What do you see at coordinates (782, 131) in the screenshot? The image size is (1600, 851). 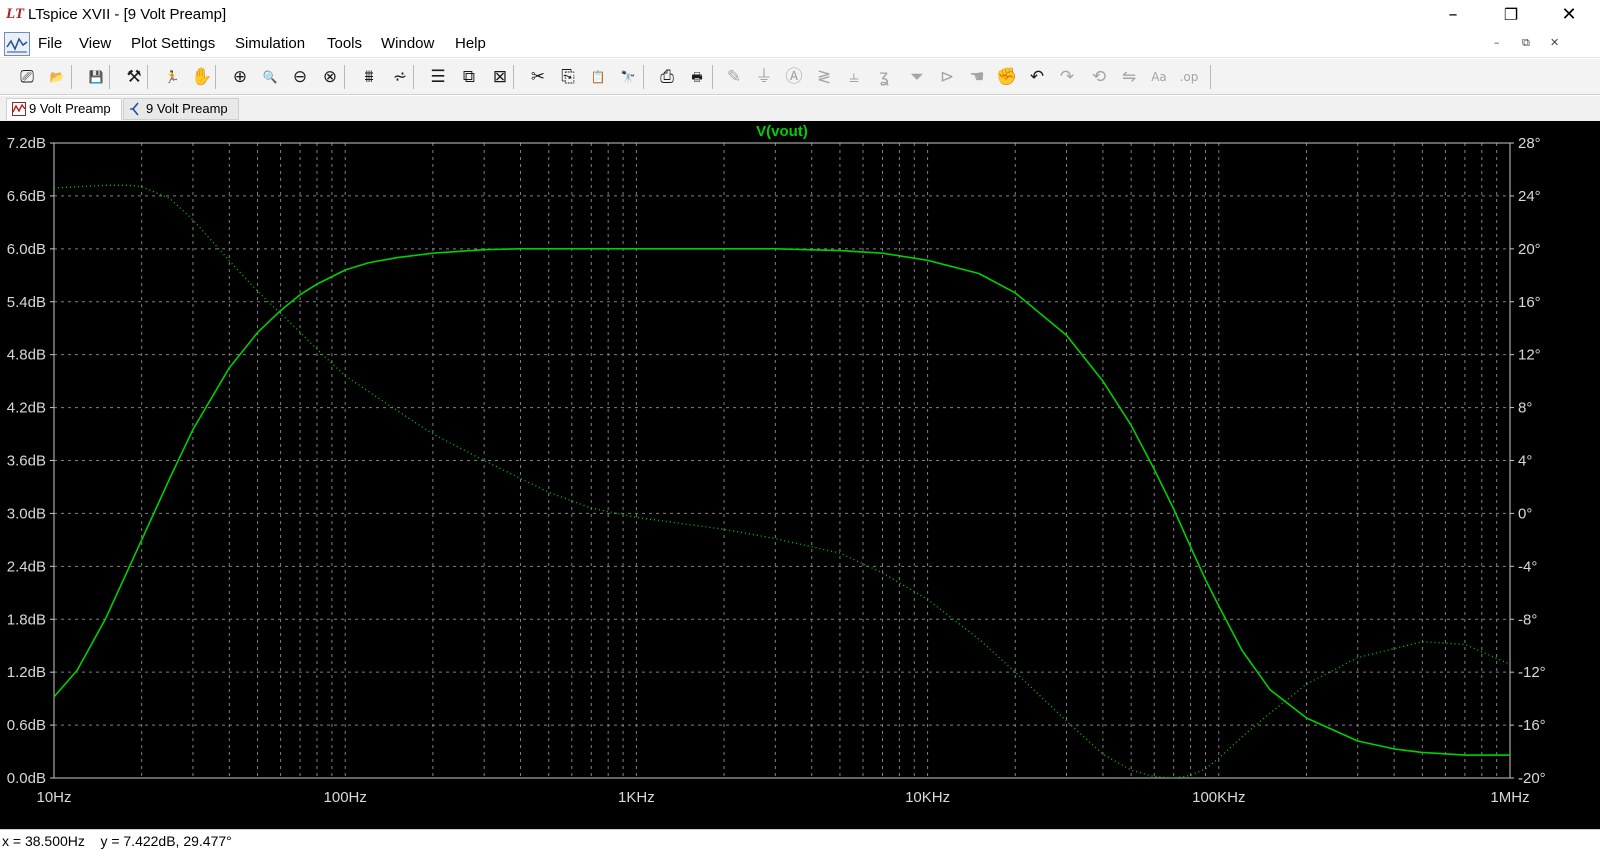 I see `trace-title: V(vout)` at bounding box center [782, 131].